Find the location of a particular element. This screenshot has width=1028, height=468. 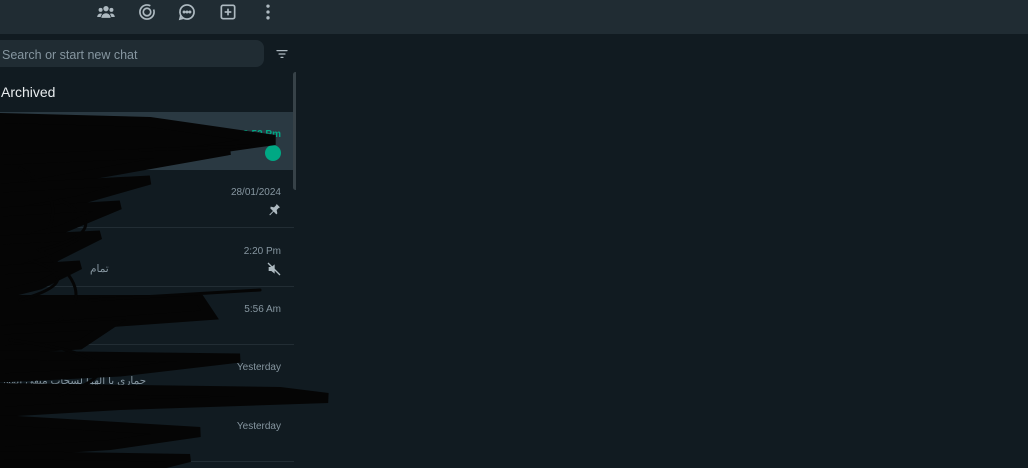

search-box is located at coordinates (132, 54).